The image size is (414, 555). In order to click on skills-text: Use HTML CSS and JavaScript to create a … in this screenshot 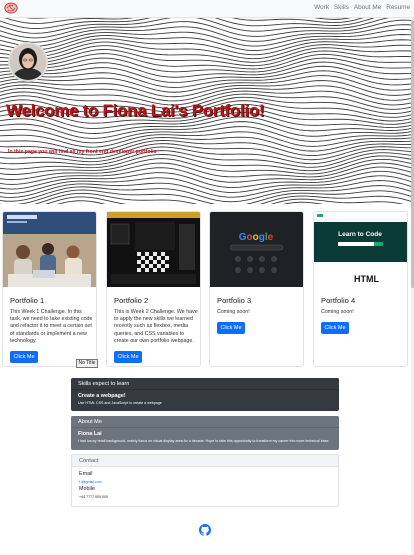, I will do `click(120, 403)`.